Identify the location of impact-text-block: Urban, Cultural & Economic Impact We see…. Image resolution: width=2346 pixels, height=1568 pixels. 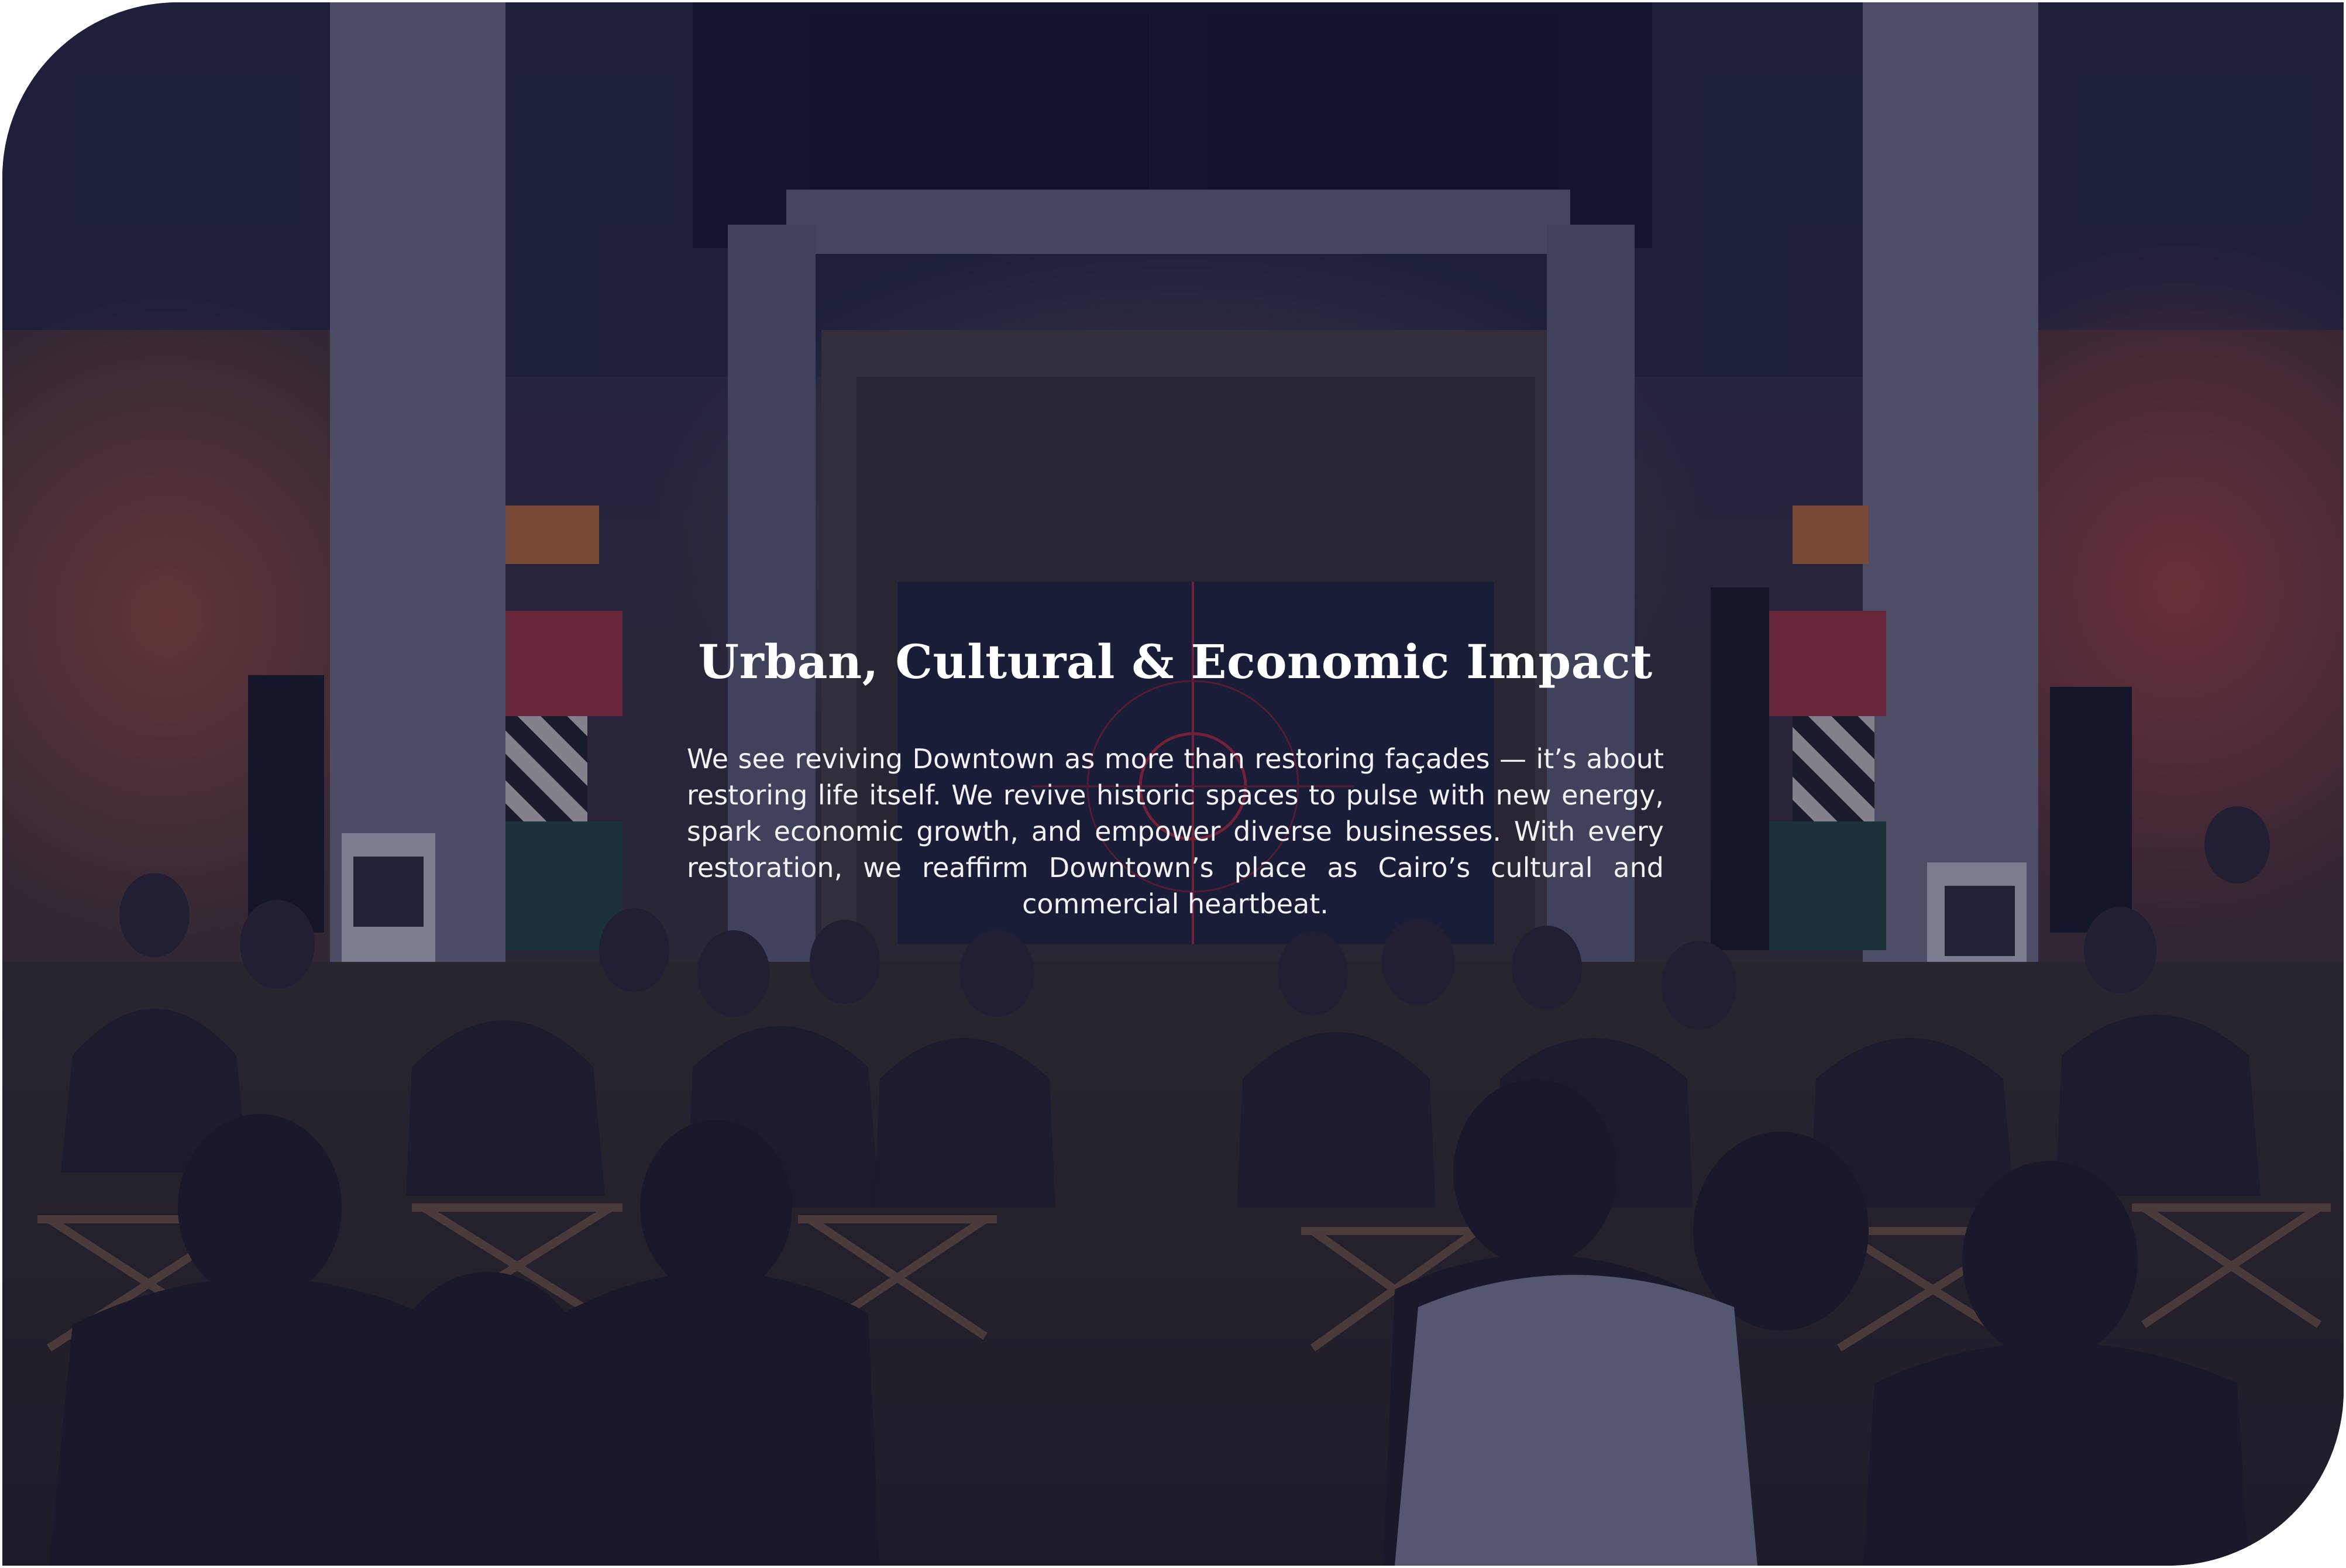
(1176, 778).